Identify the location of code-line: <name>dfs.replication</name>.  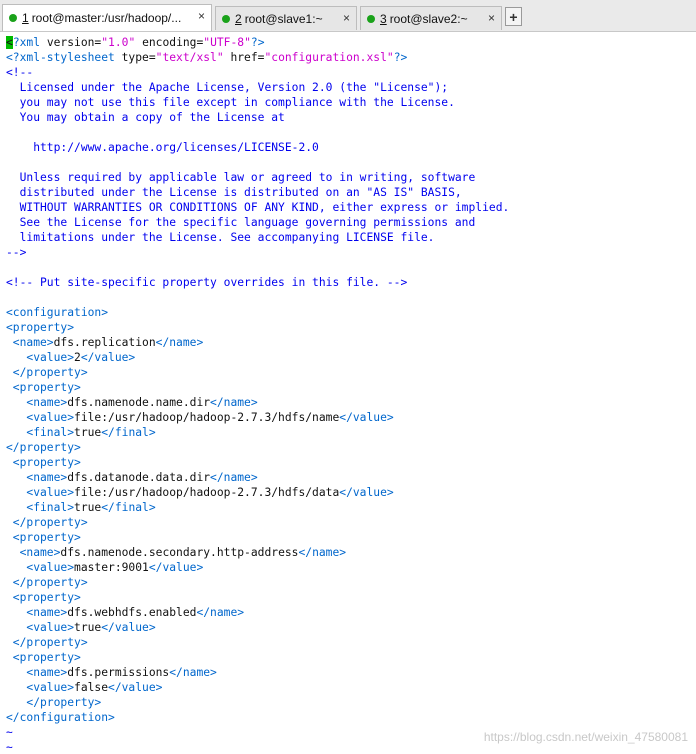
(257, 342).